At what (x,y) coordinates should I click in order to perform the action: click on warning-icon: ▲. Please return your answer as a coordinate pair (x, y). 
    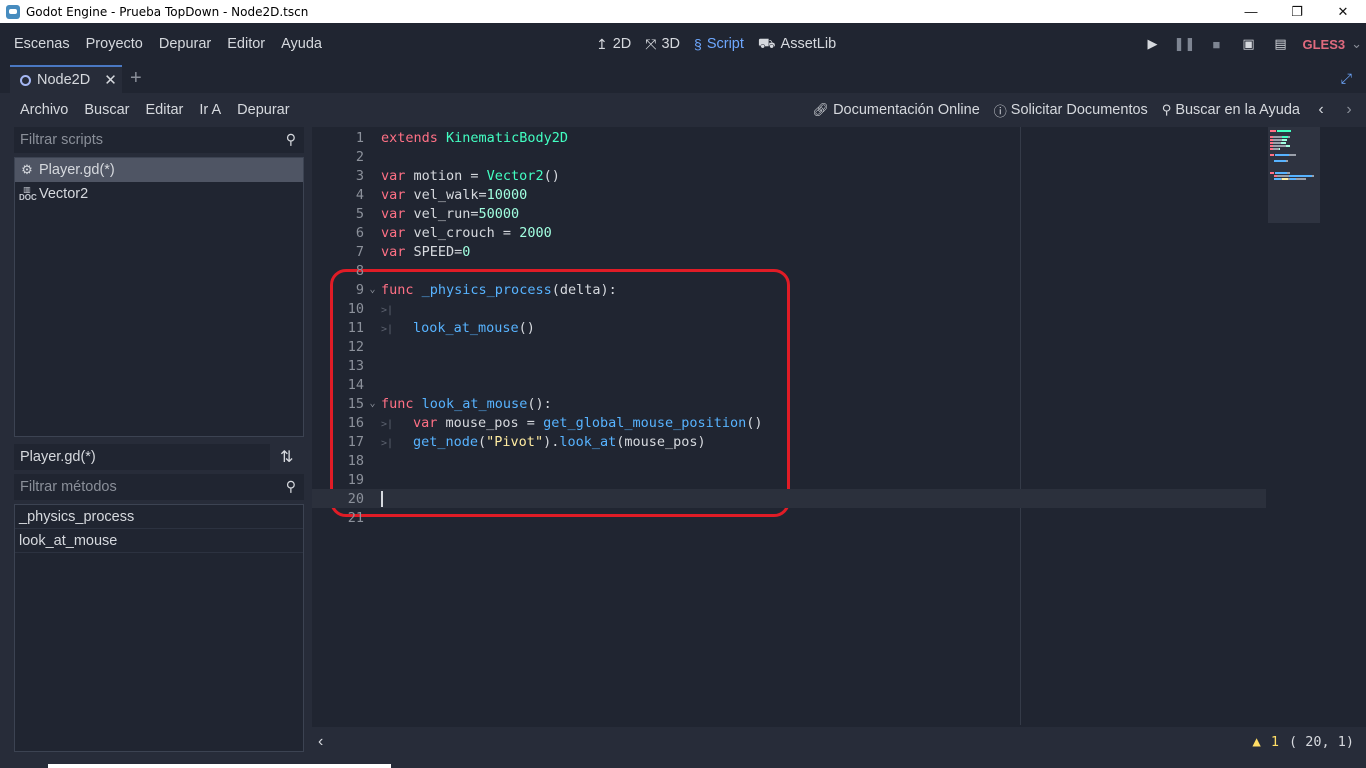
    Looking at the image, I should click on (1256, 742).